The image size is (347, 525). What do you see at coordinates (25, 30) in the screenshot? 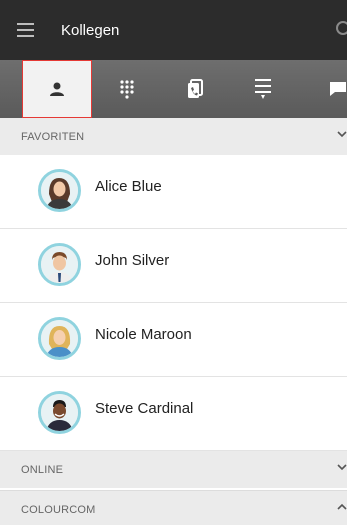
I see `hamburger-icon` at bounding box center [25, 30].